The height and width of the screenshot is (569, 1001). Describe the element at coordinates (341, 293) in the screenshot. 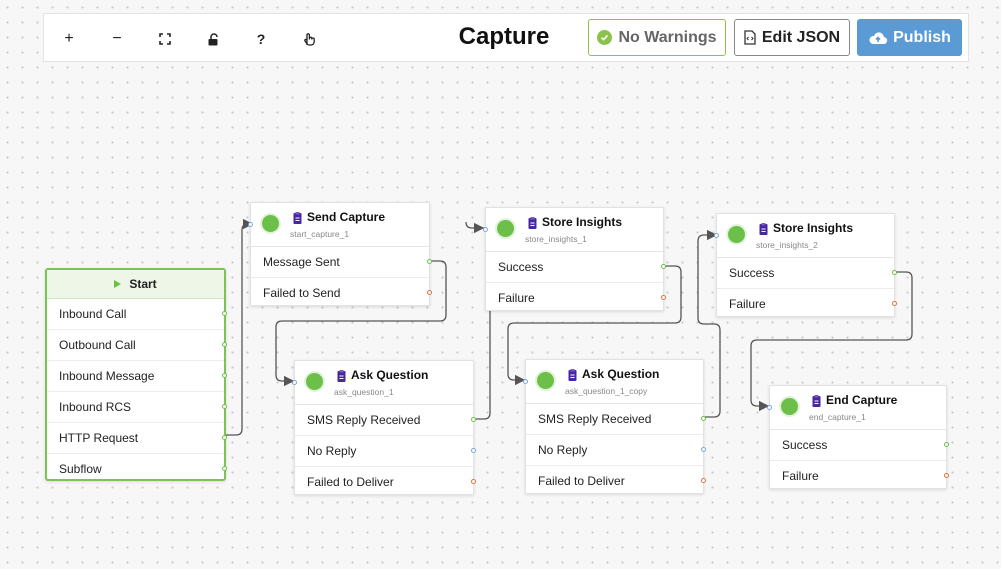

I see `row-failed-to-send: Failed to Send` at that location.